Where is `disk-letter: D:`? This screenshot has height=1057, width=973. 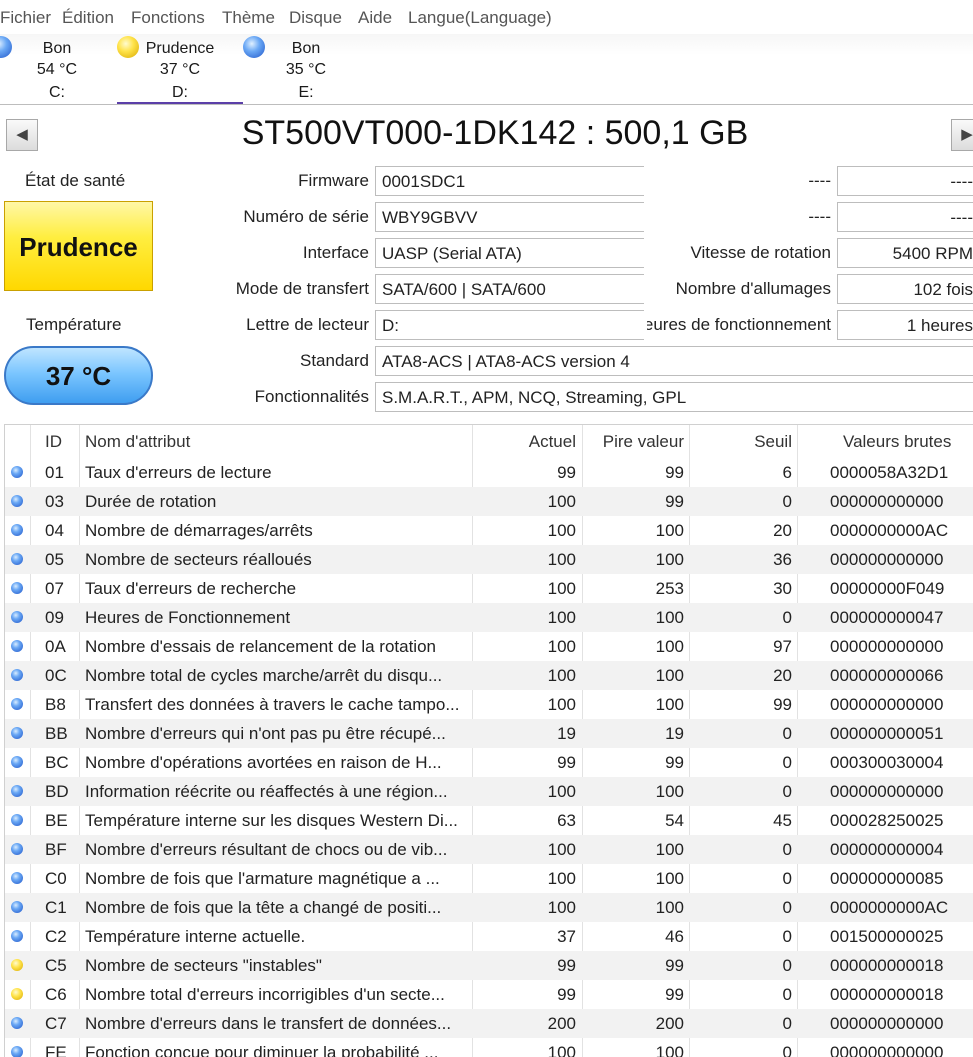 disk-letter: D: is located at coordinates (180, 92).